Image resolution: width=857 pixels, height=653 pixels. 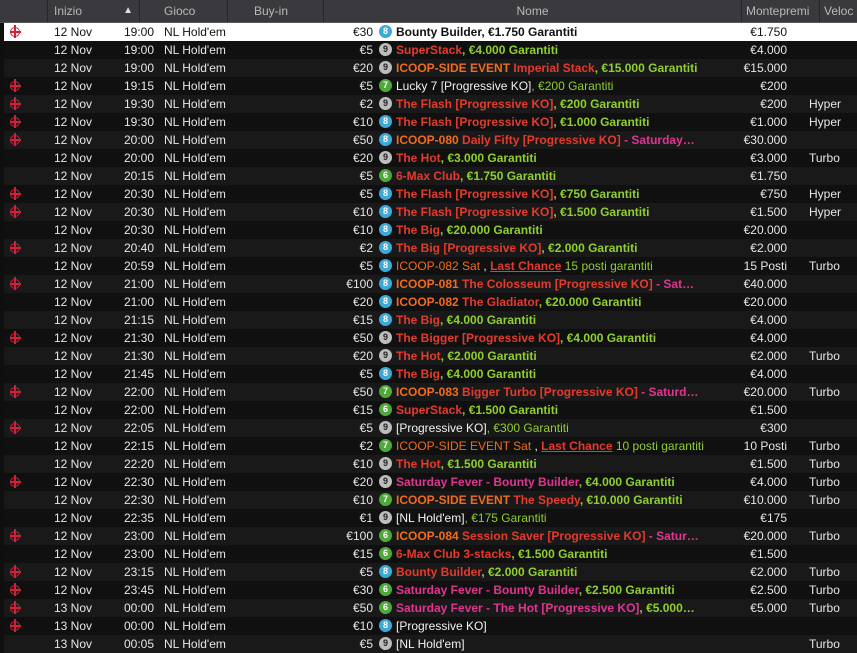 What do you see at coordinates (366, 374) in the screenshot?
I see `buyin-amount: €5` at bounding box center [366, 374].